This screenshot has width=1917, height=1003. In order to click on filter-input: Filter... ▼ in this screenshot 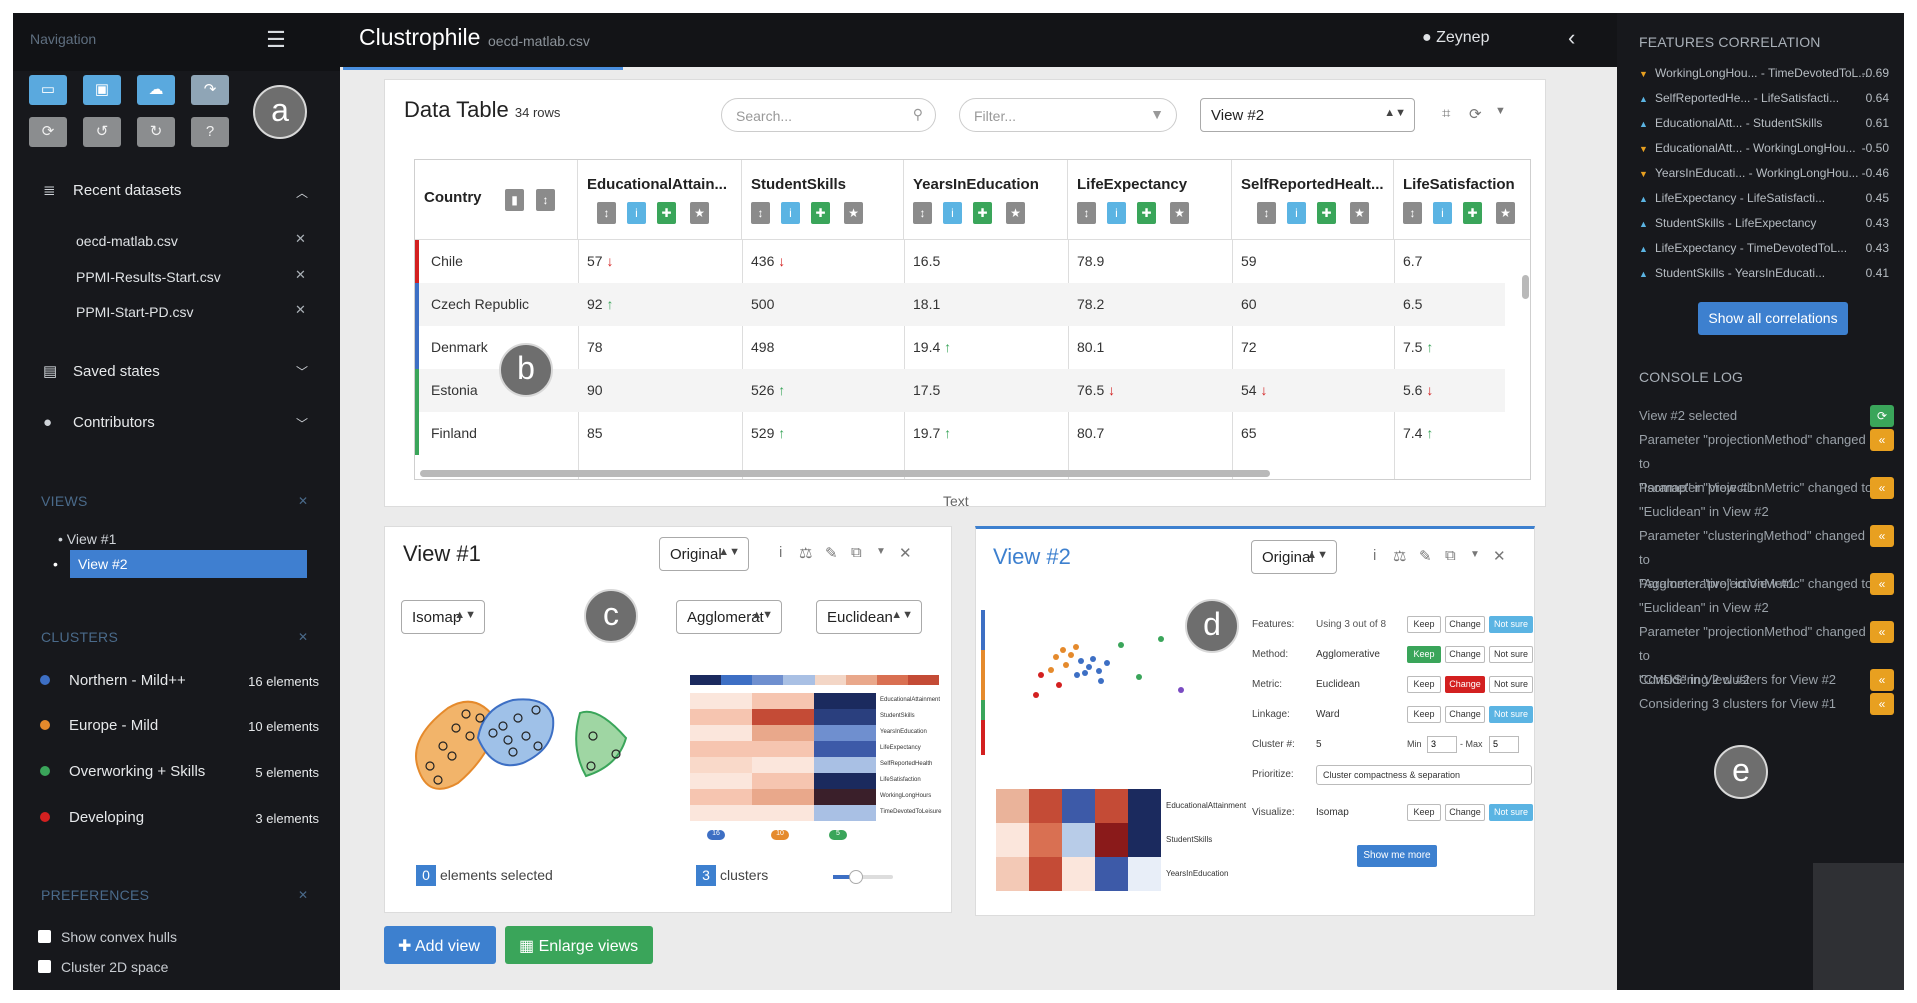, I will do `click(1068, 115)`.